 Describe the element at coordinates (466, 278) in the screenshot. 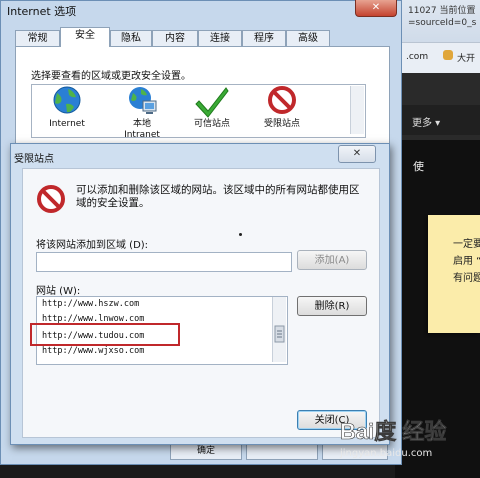

I see `note-line-3: 有问题` at that location.